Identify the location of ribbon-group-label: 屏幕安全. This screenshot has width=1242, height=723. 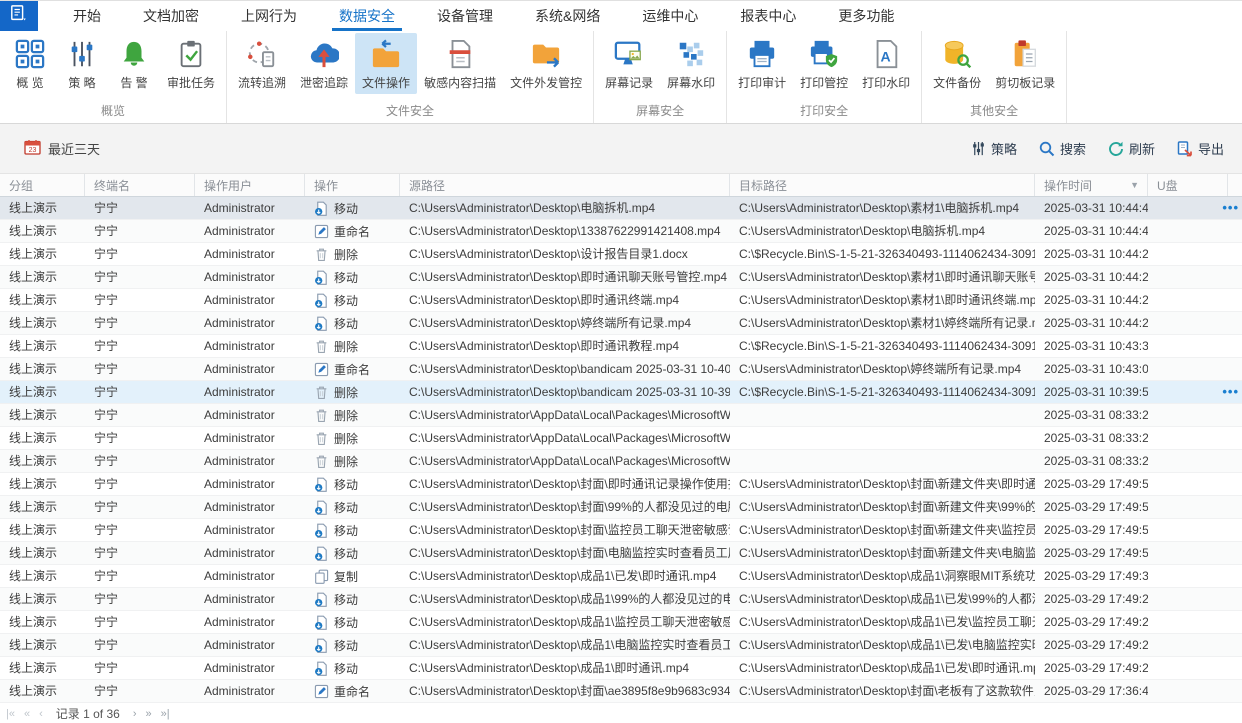
(660, 111).